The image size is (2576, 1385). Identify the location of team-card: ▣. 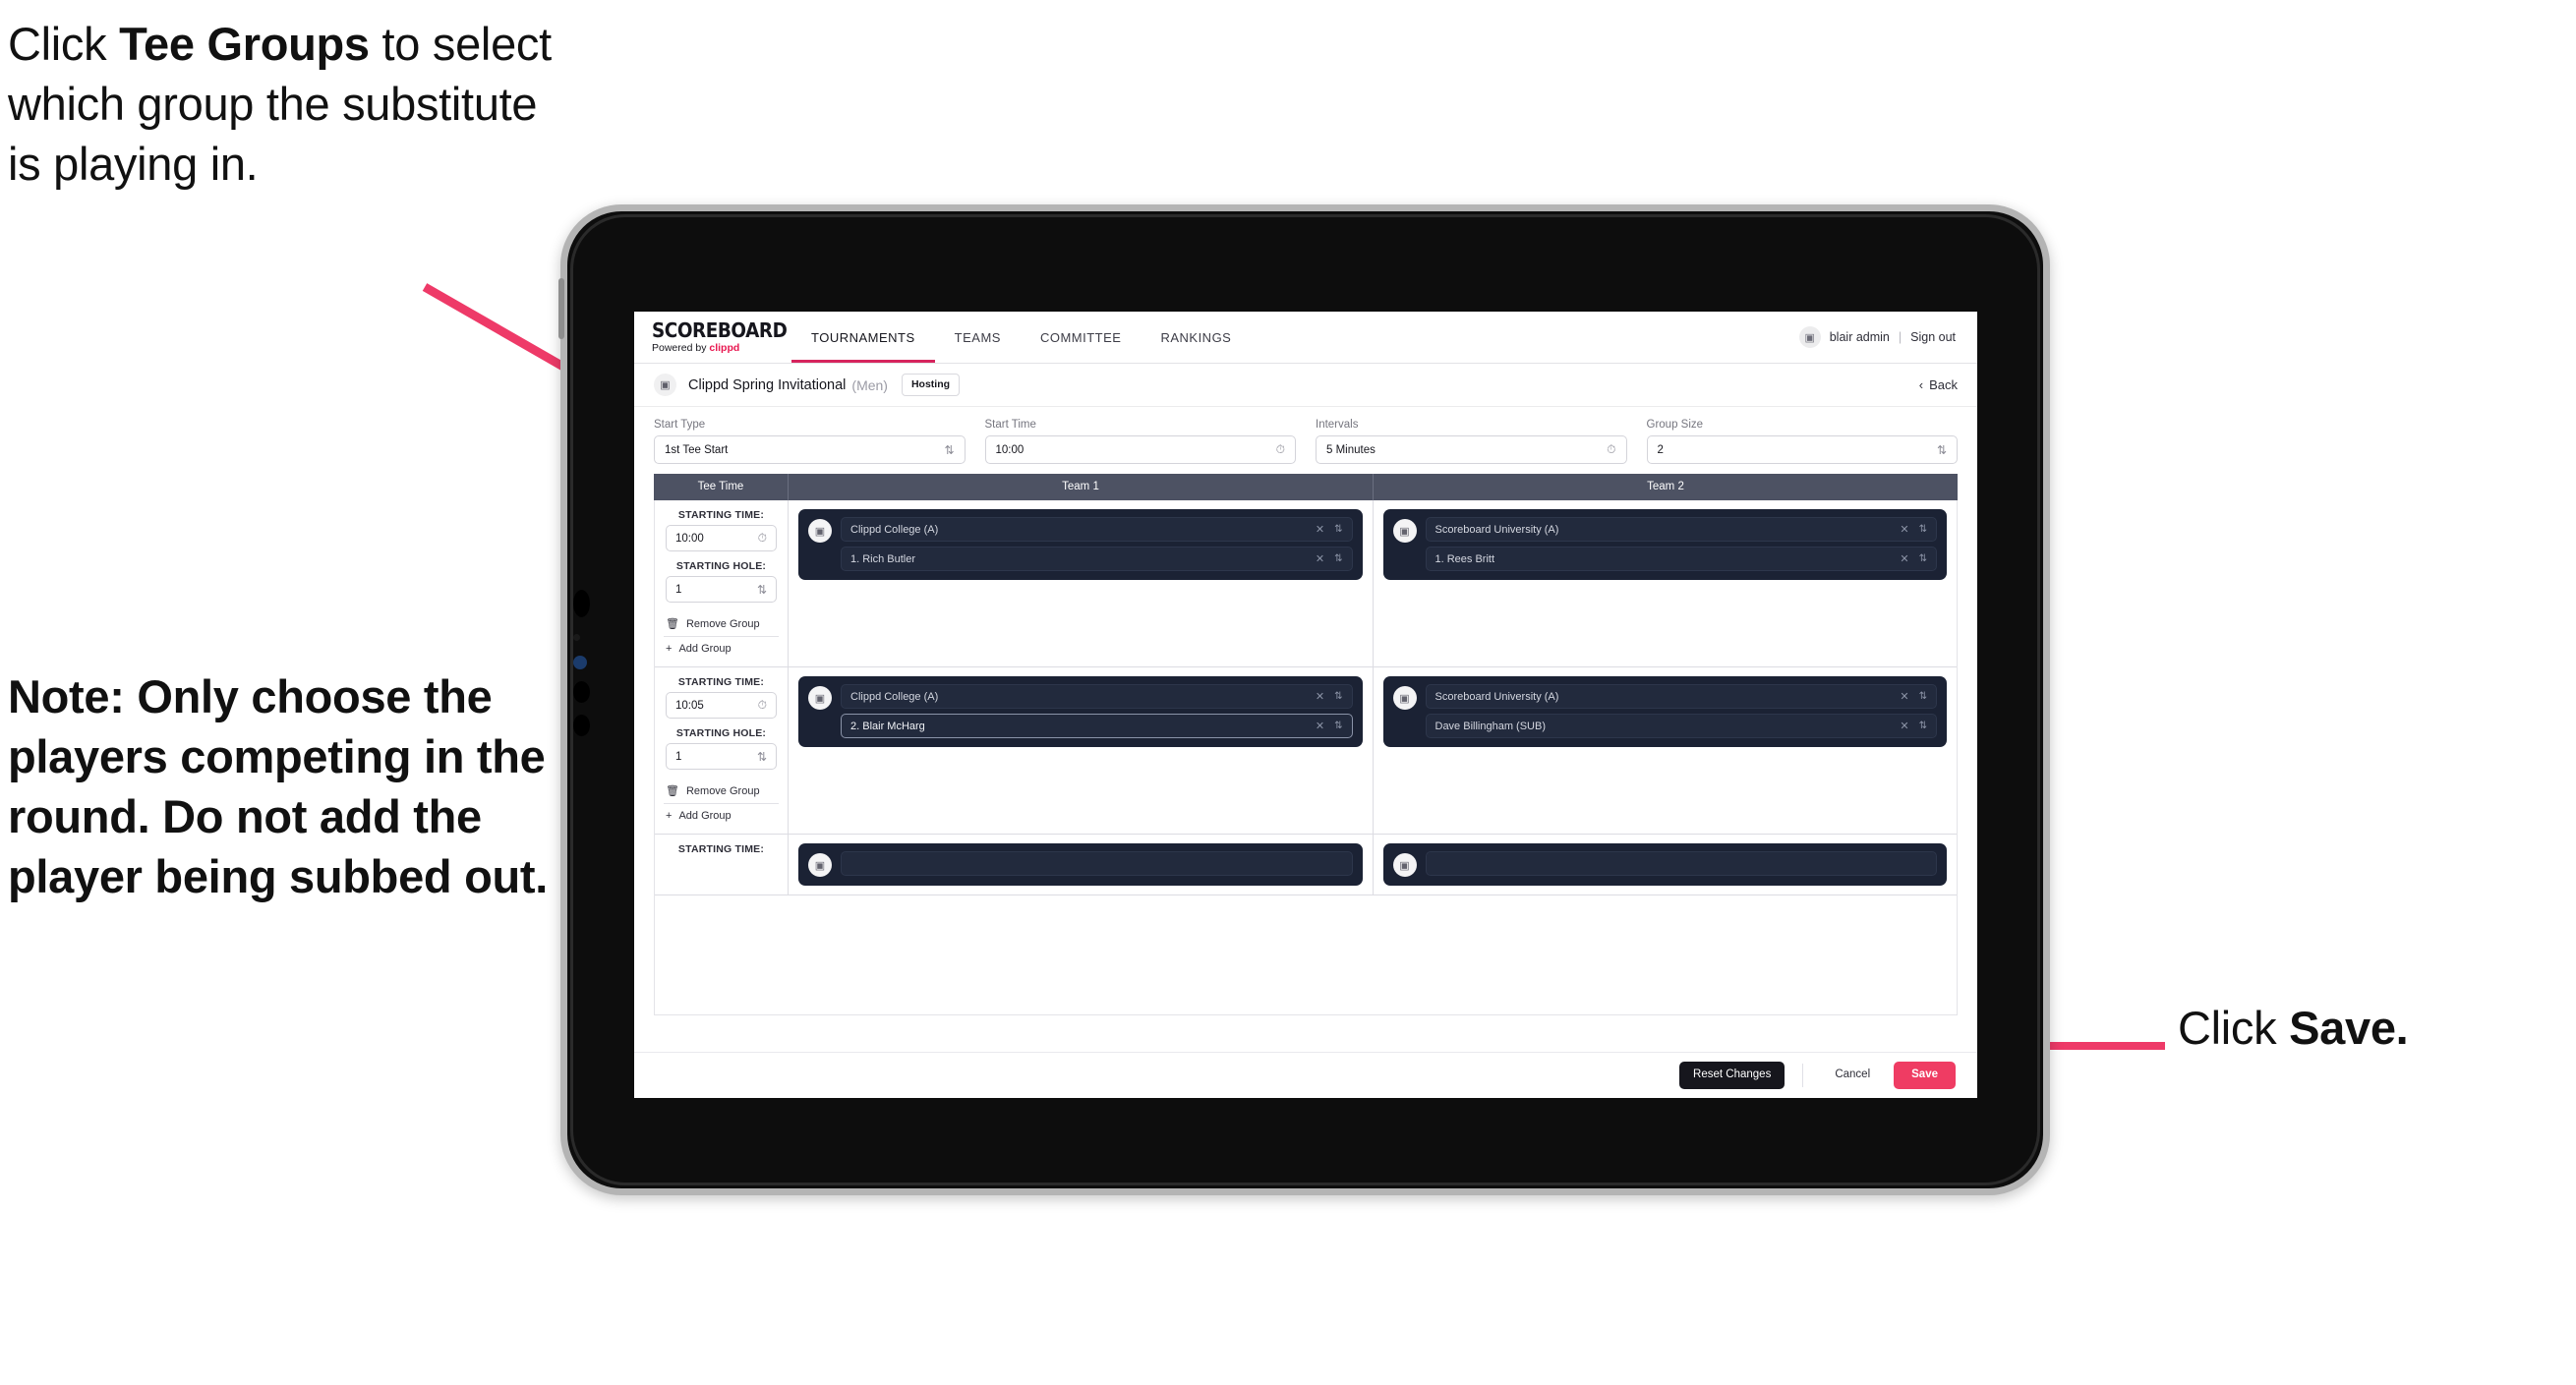
(1664, 865).